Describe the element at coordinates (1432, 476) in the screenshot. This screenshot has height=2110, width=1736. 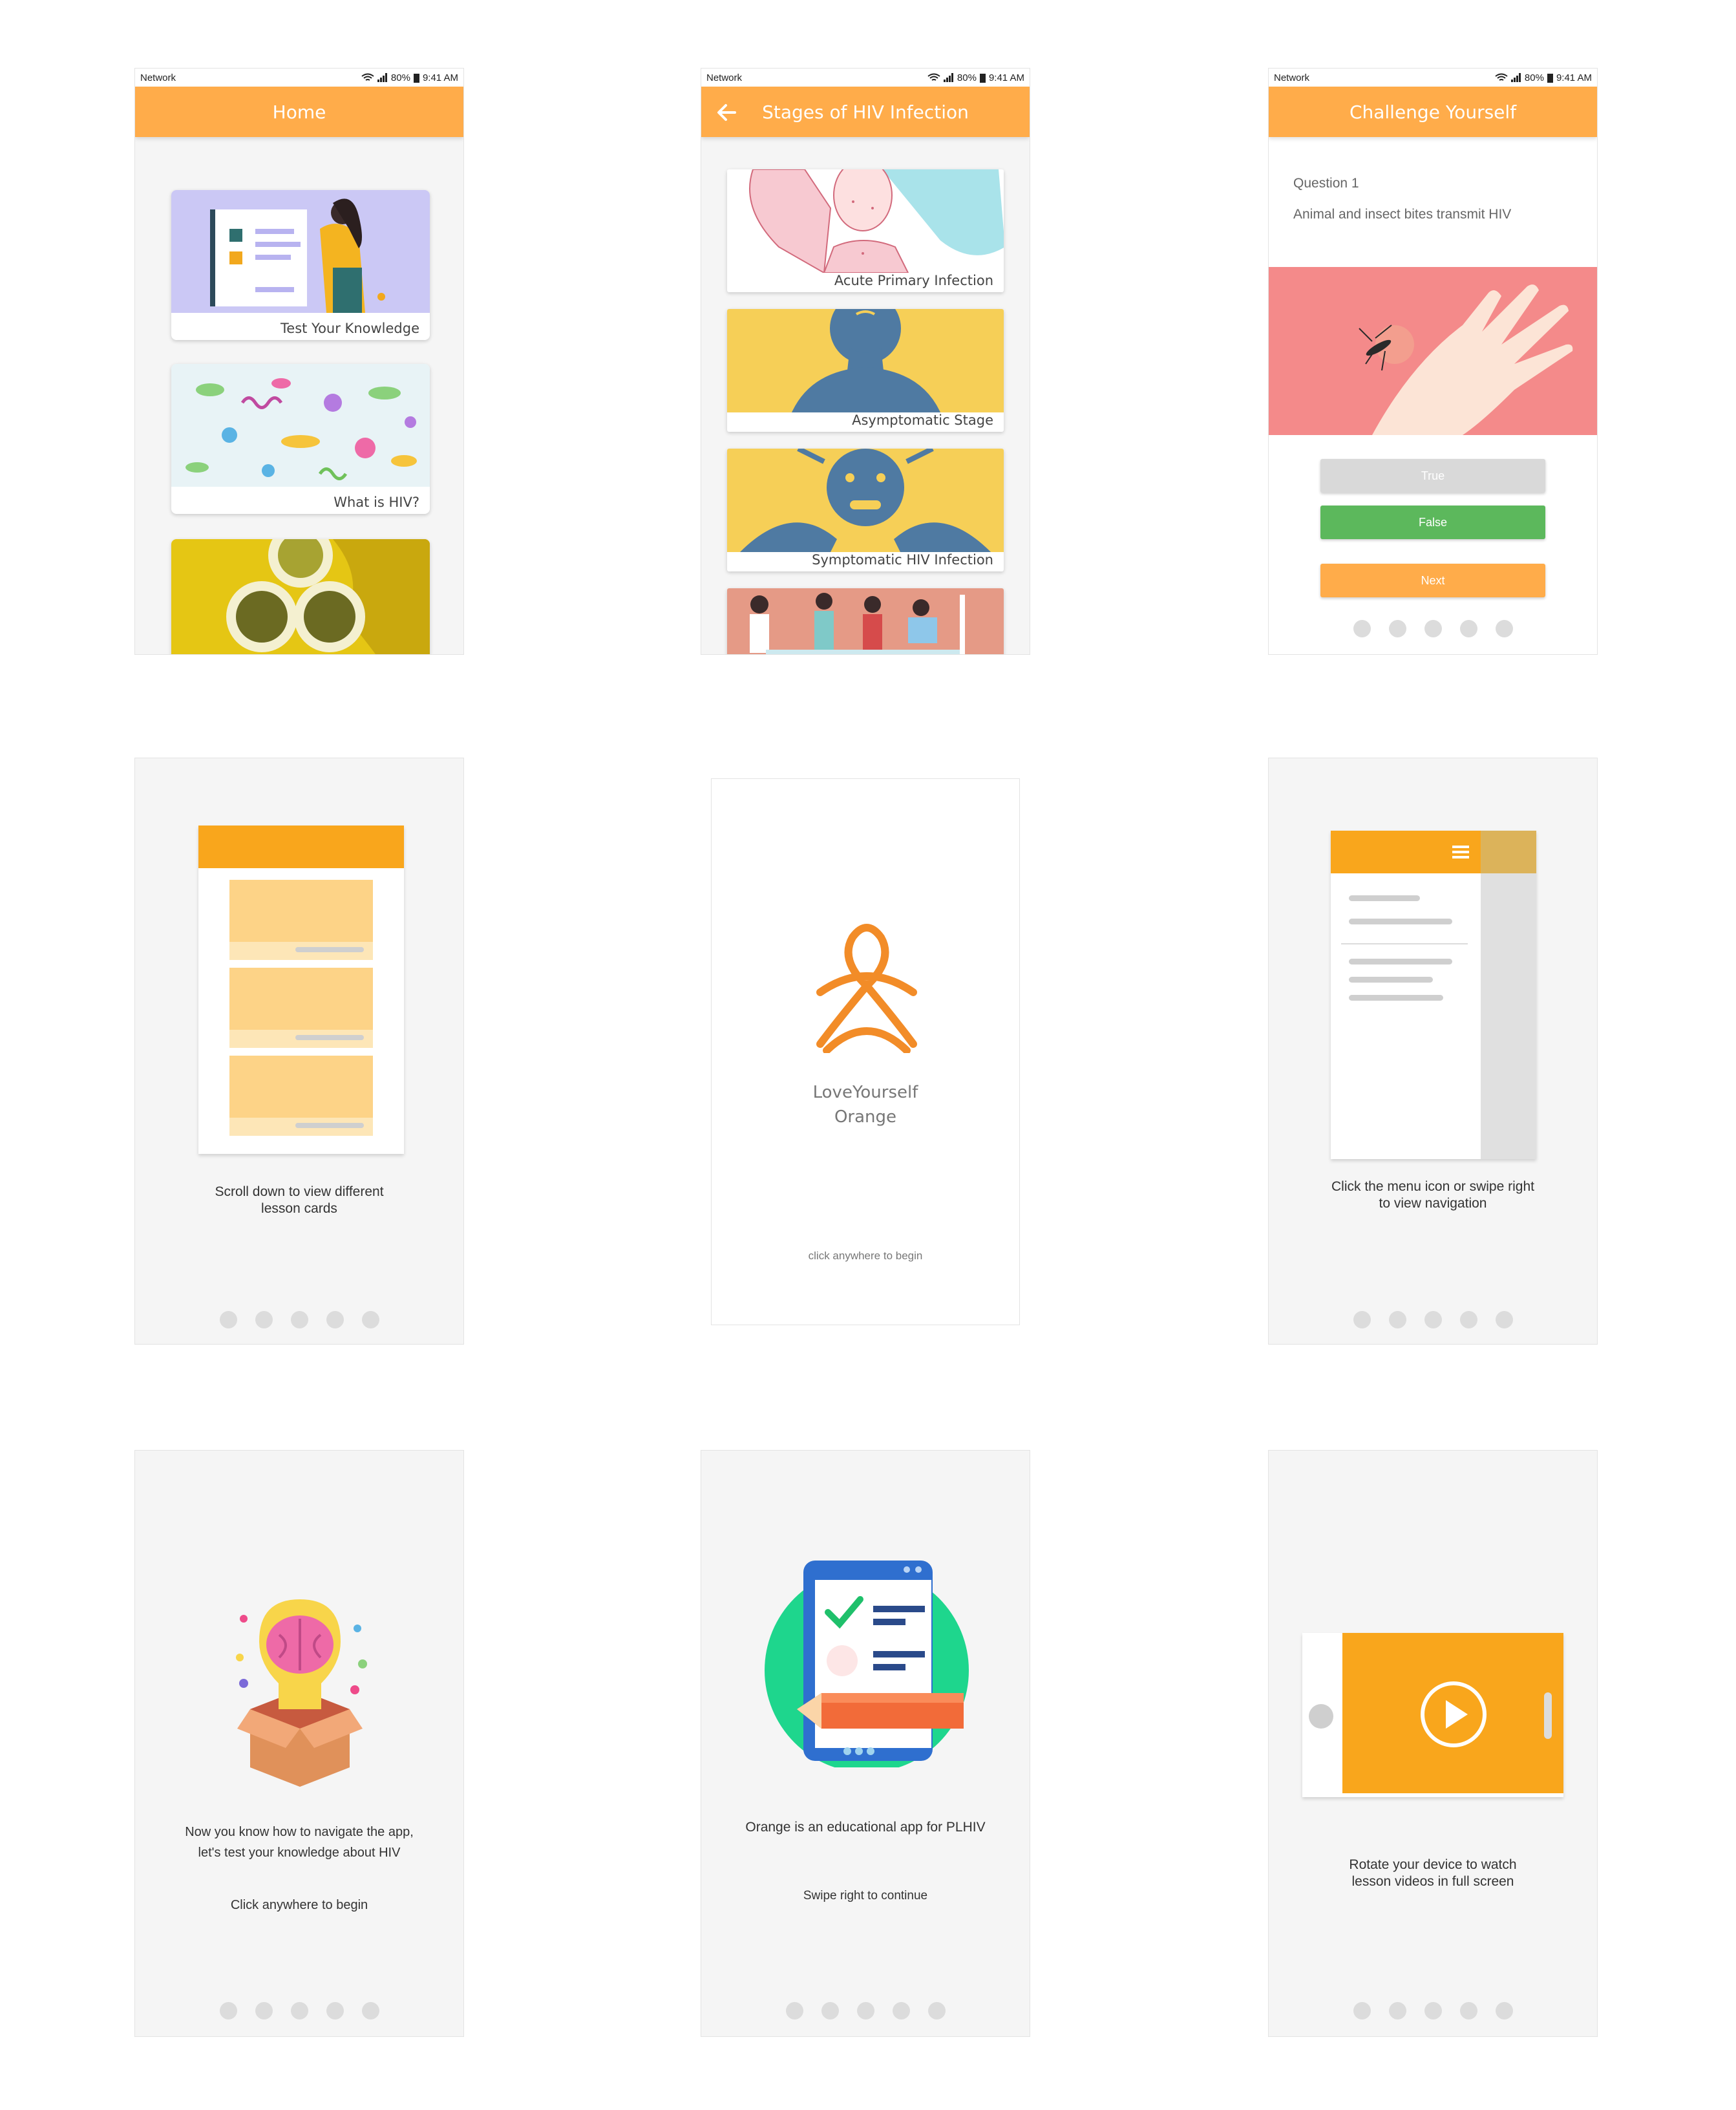
I see `true-button: True` at that location.